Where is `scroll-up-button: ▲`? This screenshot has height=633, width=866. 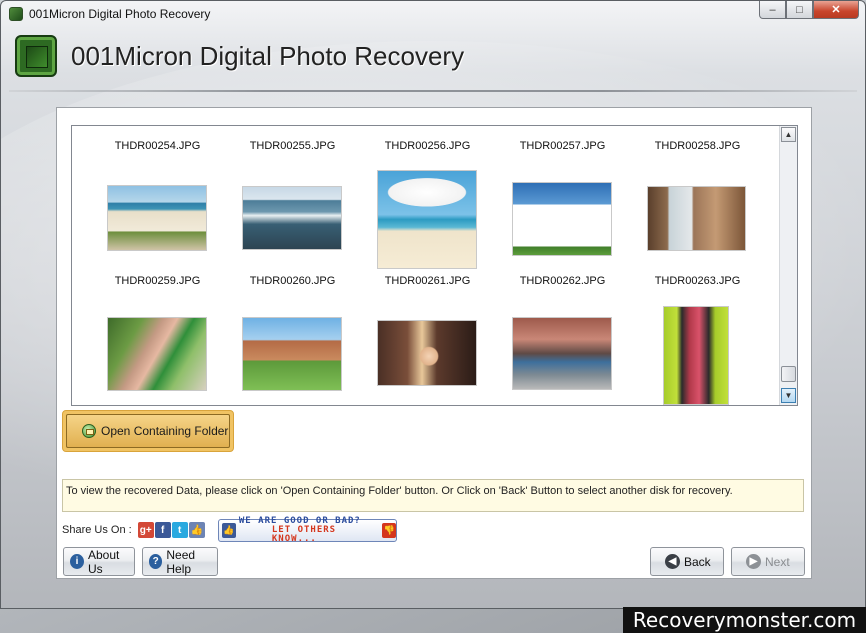
scroll-up-button: ▲ is located at coordinates (788, 134).